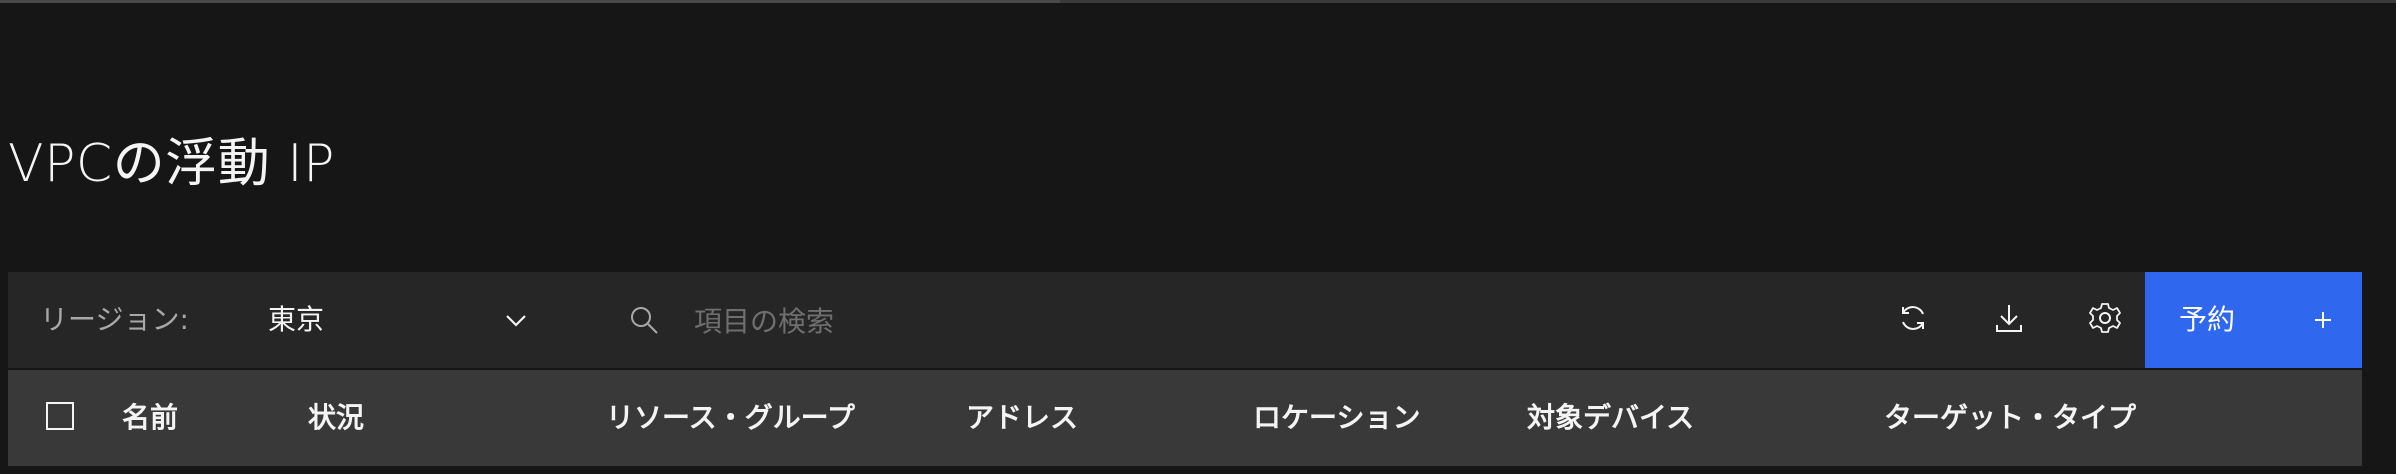 This screenshot has width=2396, height=474. What do you see at coordinates (390, 320) in the screenshot?
I see `region-dropdown: 東京` at bounding box center [390, 320].